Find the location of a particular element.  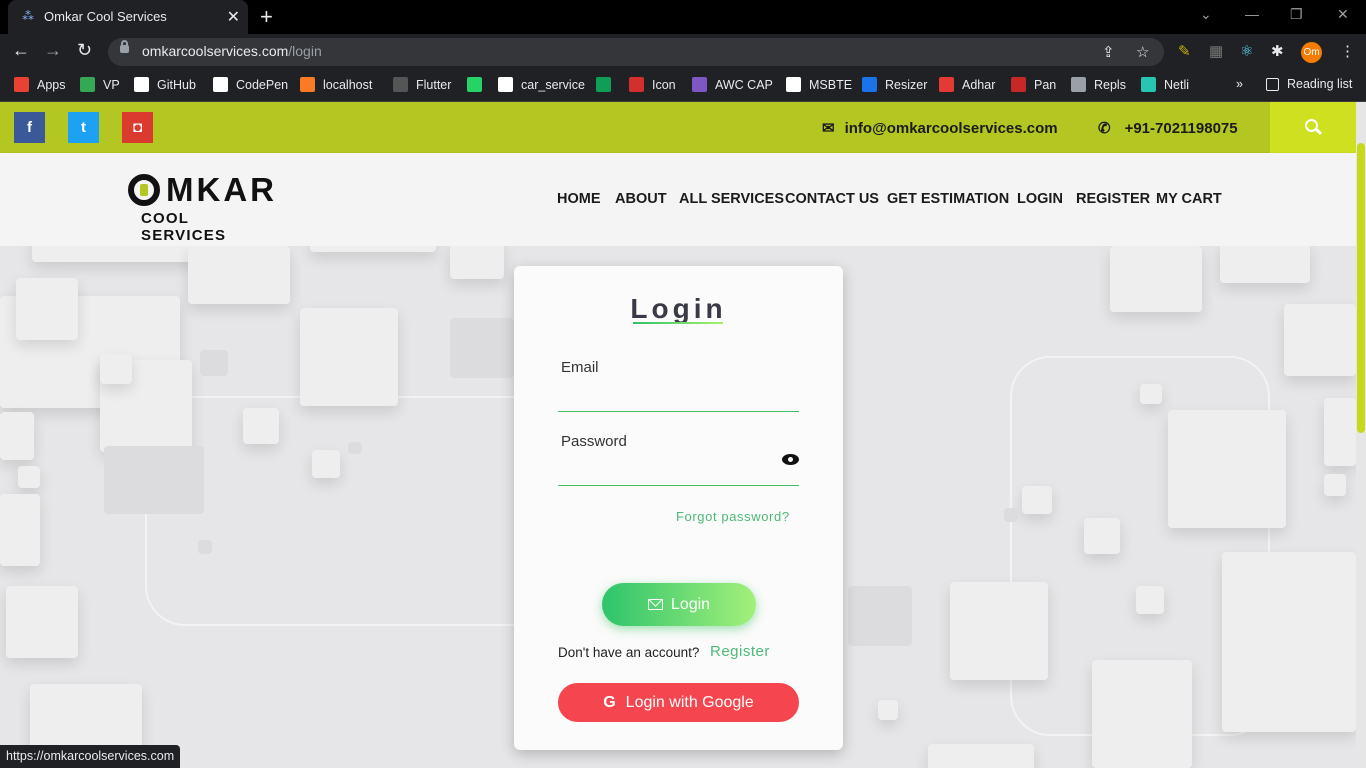

whatsapp-icon is located at coordinates (474, 84).